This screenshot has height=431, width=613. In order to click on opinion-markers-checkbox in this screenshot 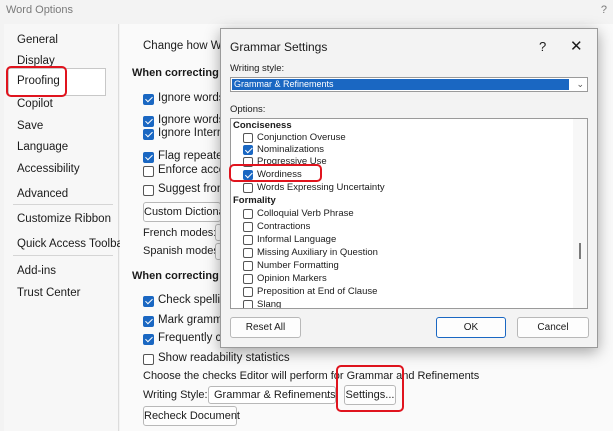, I will do `click(248, 279)`.